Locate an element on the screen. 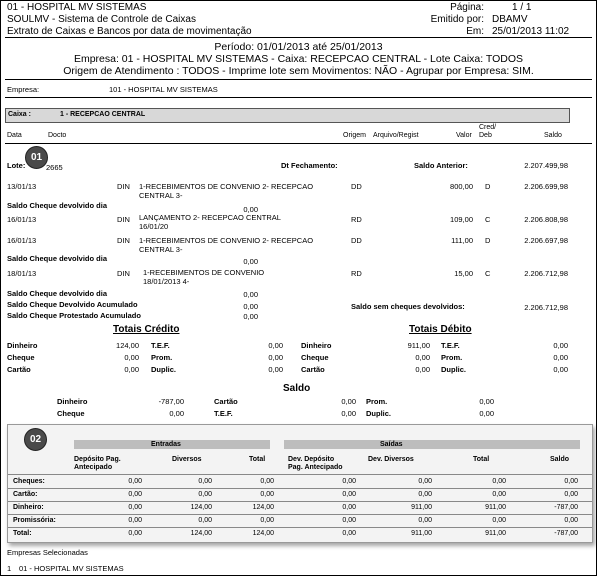 The width and height of the screenshot is (597, 576). empresas-selecionadas-title: Empresas Selecionadas is located at coordinates (47, 552).